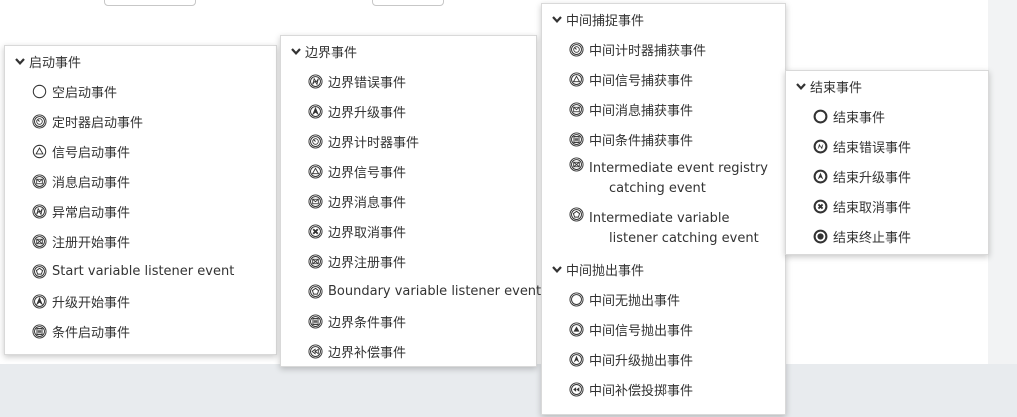 The width and height of the screenshot is (1017, 417). What do you see at coordinates (140, 91) in the screenshot?
I see `event-menu-item: 空启动事件` at bounding box center [140, 91].